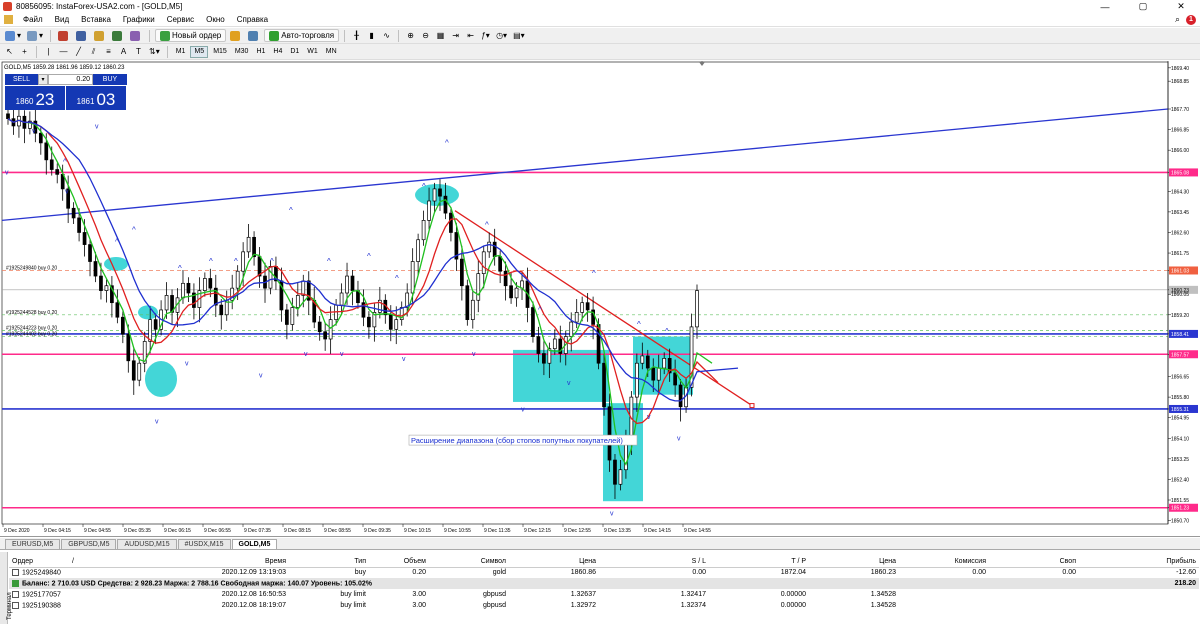 The height and width of the screenshot is (624, 1200). What do you see at coordinates (759, 562) in the screenshot?
I see `col-tp: T / P` at bounding box center [759, 562].